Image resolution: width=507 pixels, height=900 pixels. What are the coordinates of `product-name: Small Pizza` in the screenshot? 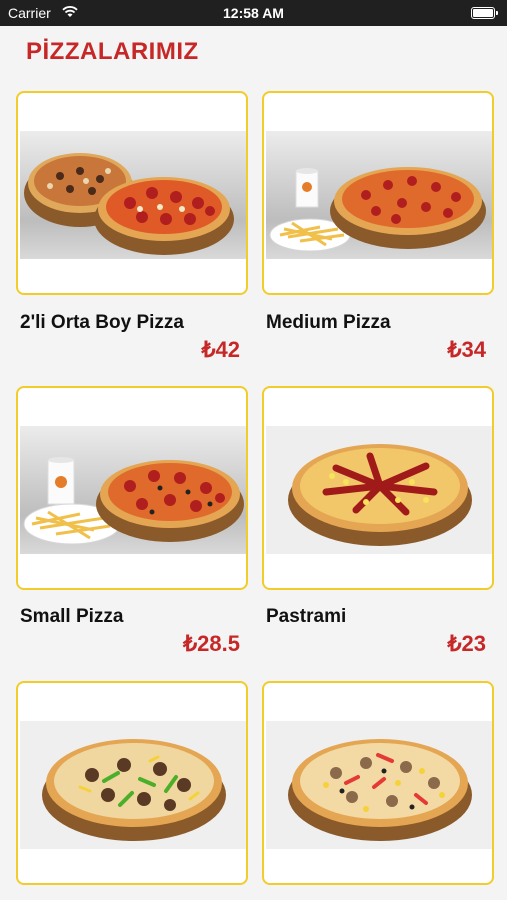 It's located at (72, 616).